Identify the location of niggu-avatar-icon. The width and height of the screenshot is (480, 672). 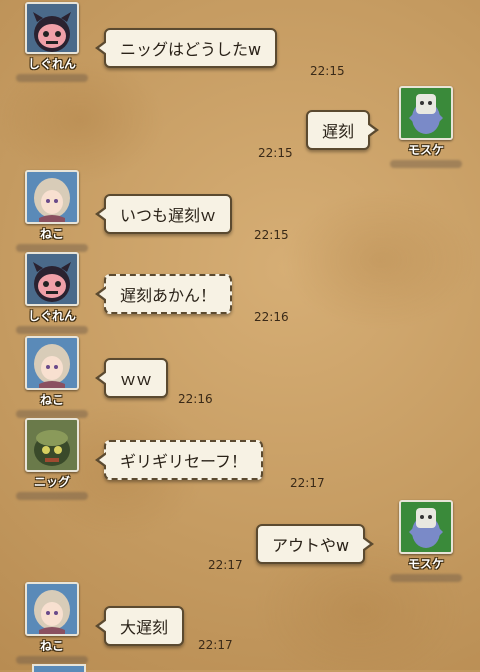
(52, 445).